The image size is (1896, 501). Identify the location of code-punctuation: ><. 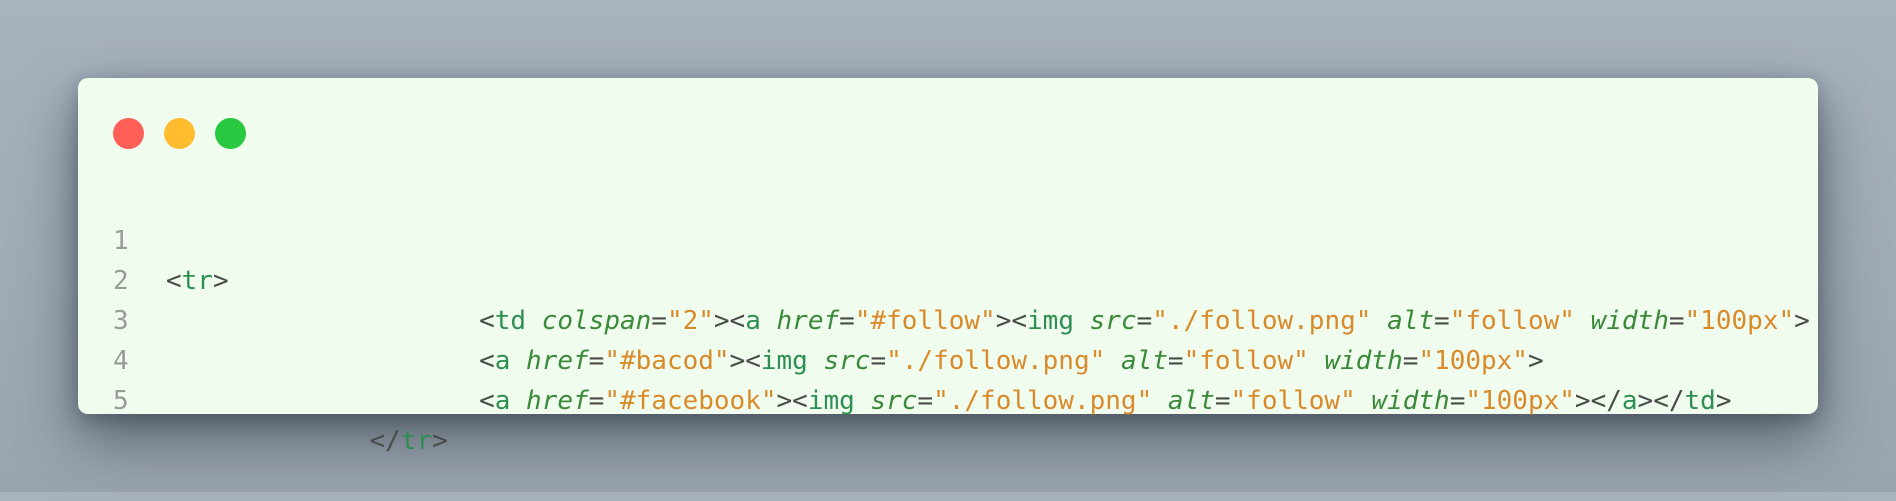
(792, 401).